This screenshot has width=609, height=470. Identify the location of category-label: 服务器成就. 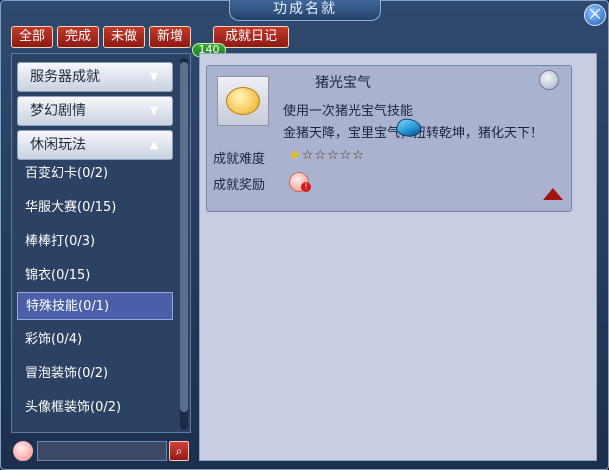
(65, 77).